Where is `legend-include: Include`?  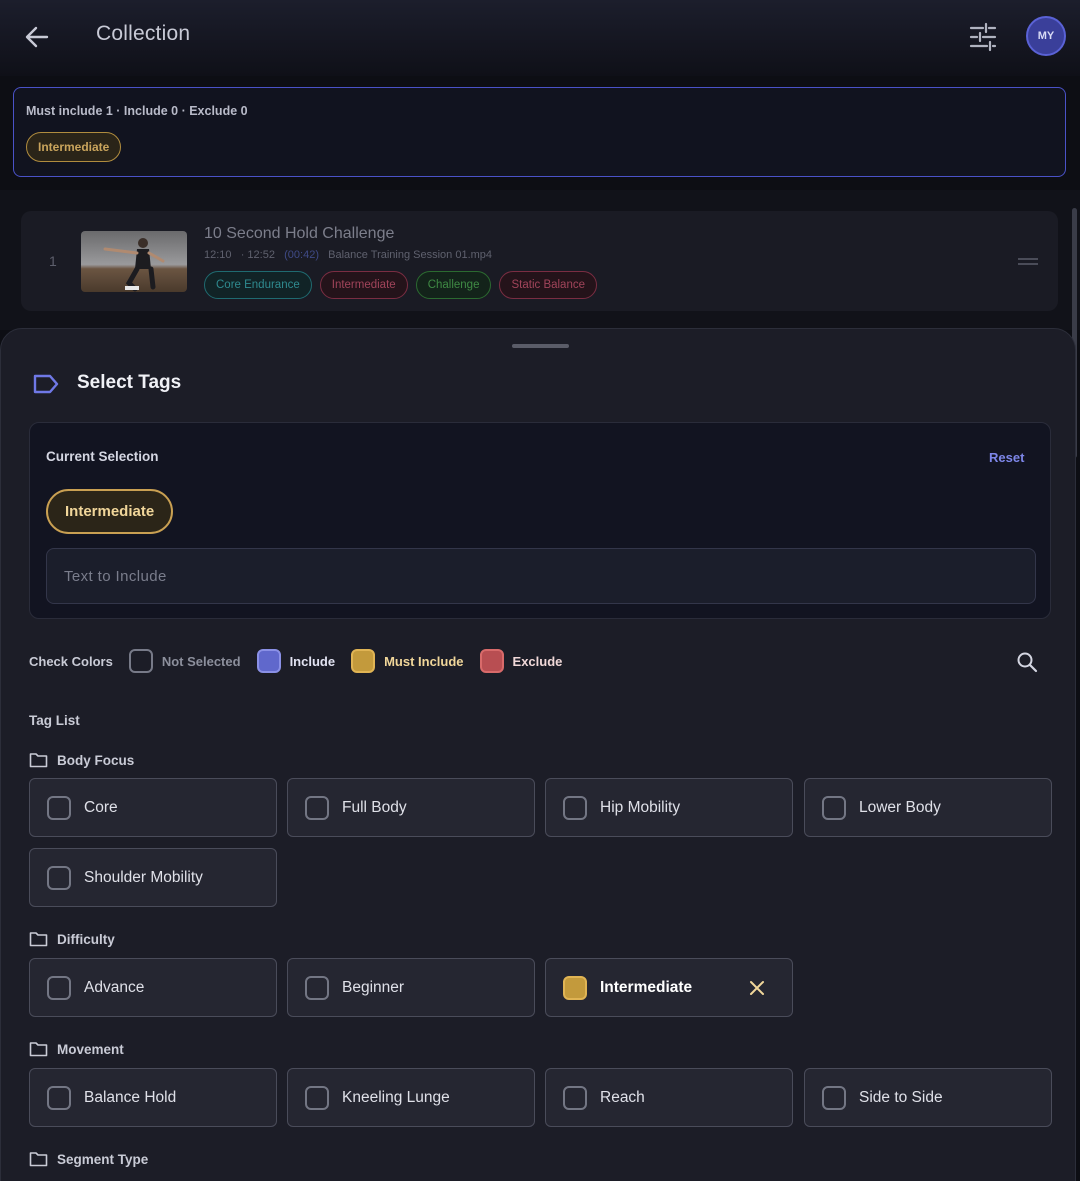
legend-include: Include is located at coordinates (296, 661).